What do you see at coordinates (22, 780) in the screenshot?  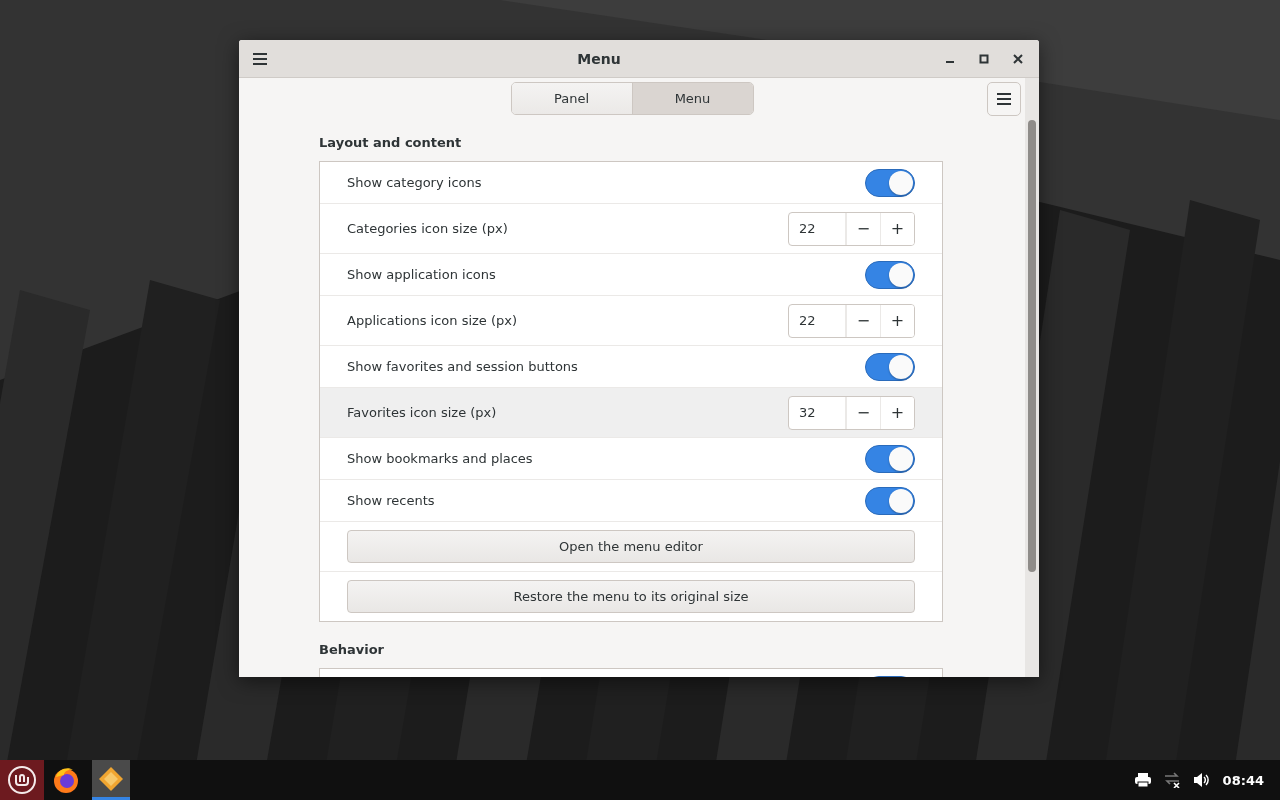 I see `mint-menu-icon` at bounding box center [22, 780].